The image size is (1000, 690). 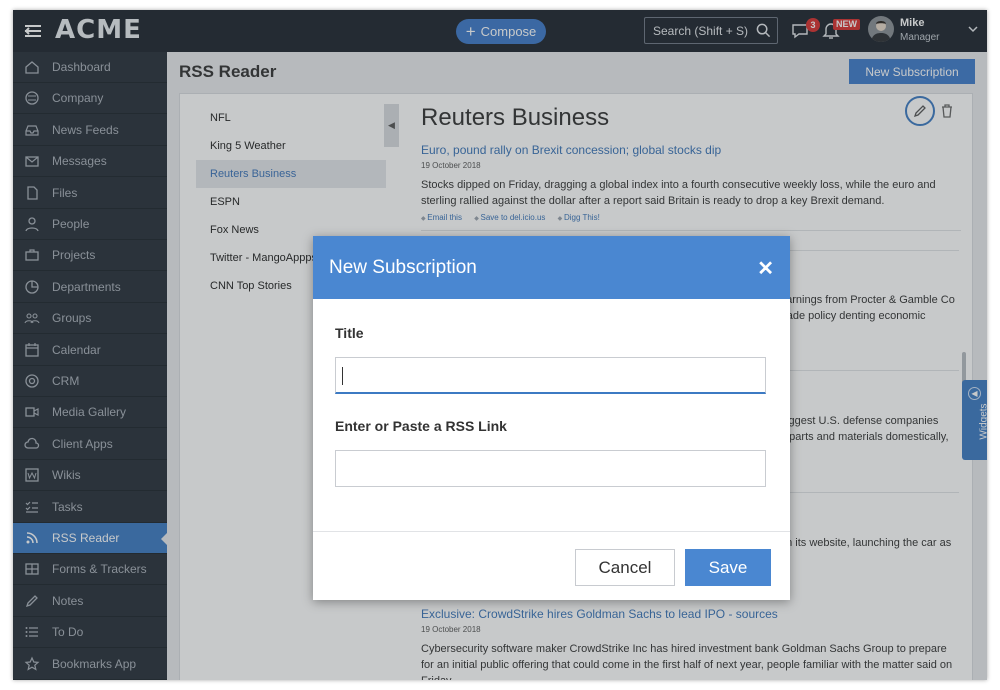 What do you see at coordinates (342, 376) in the screenshot?
I see `text-caret` at bounding box center [342, 376].